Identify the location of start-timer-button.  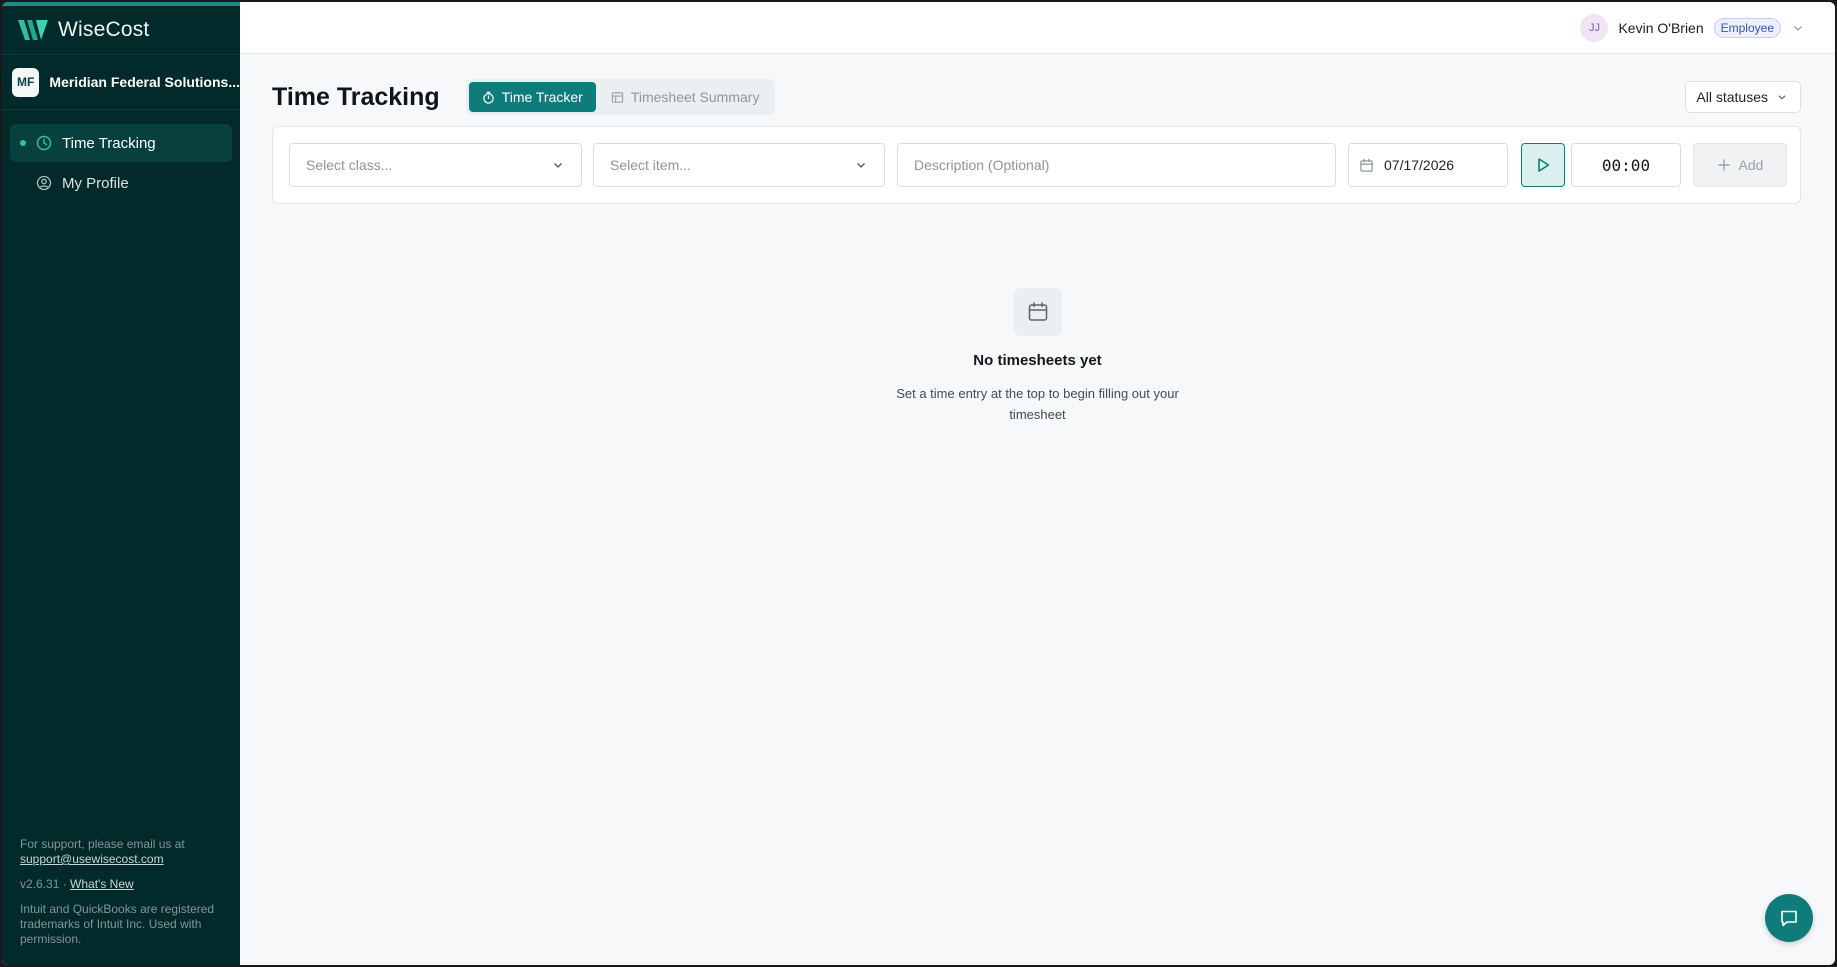
(1543, 165).